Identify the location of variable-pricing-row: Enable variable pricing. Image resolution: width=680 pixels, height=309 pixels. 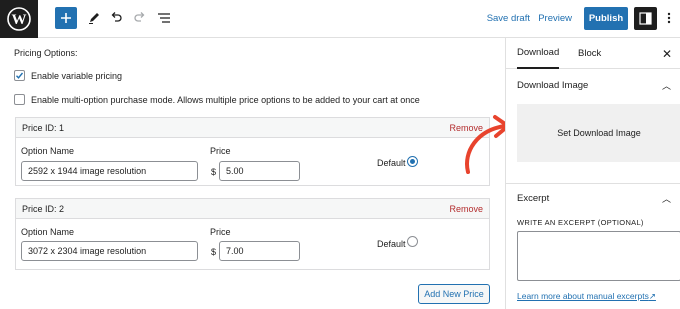
(68, 75).